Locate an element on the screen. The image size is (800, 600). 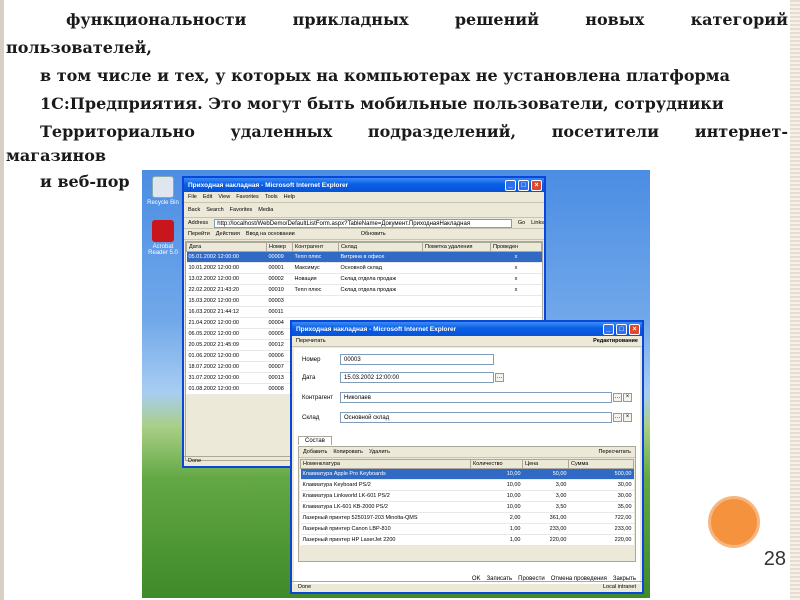
delete-row-button: Удалить is located at coordinates (379, 452).